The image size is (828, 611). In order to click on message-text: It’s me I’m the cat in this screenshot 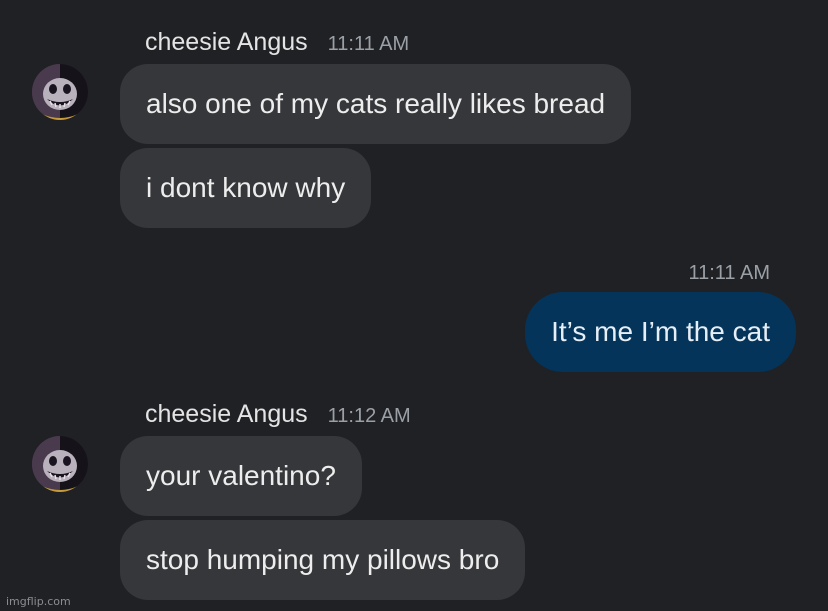, I will do `click(660, 331)`.